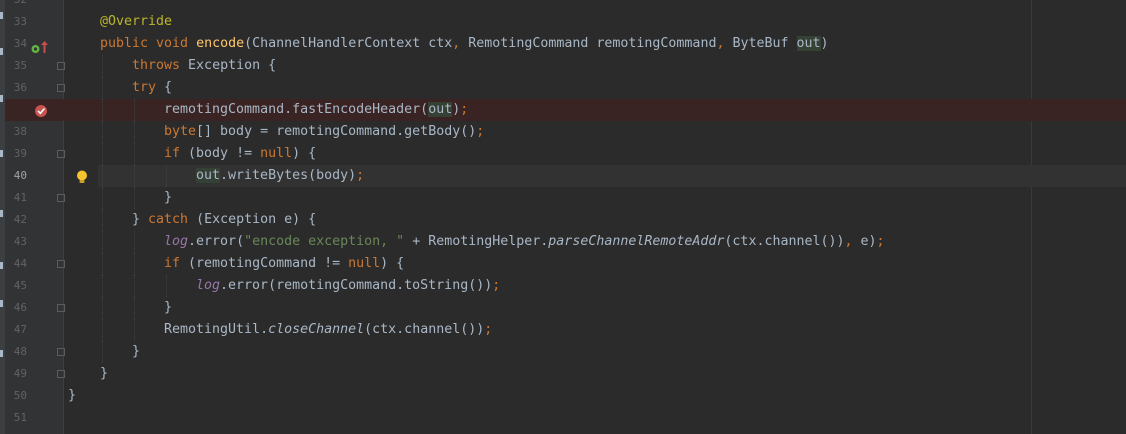 This screenshot has height=434, width=1126. Describe the element at coordinates (17, 5) in the screenshot. I see `line-number: 32` at that location.